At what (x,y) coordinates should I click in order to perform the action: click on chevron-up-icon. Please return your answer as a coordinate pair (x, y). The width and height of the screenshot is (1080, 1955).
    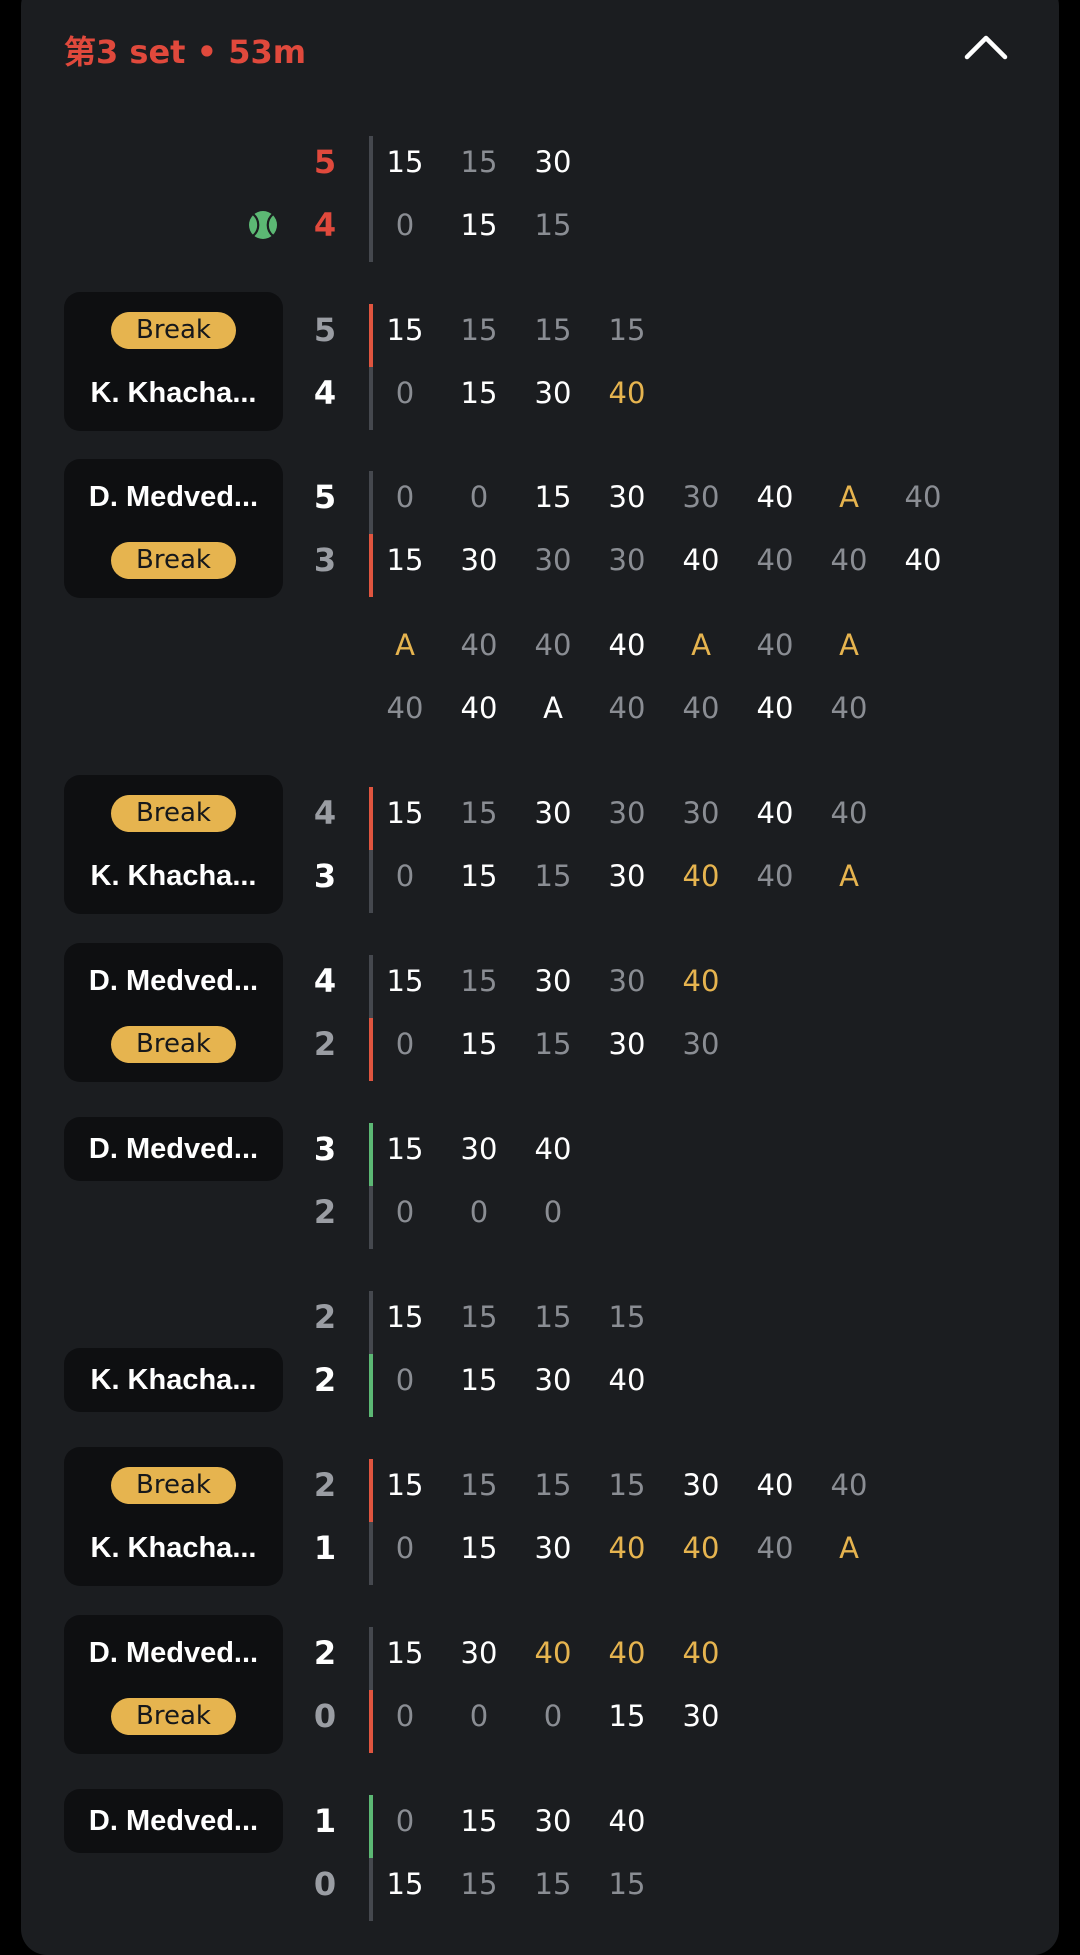
    Looking at the image, I should click on (986, 47).